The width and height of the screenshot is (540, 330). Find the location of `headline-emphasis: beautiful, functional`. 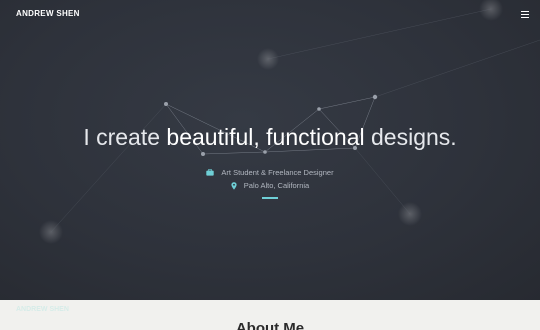

headline-emphasis: beautiful, functional is located at coordinates (265, 137).